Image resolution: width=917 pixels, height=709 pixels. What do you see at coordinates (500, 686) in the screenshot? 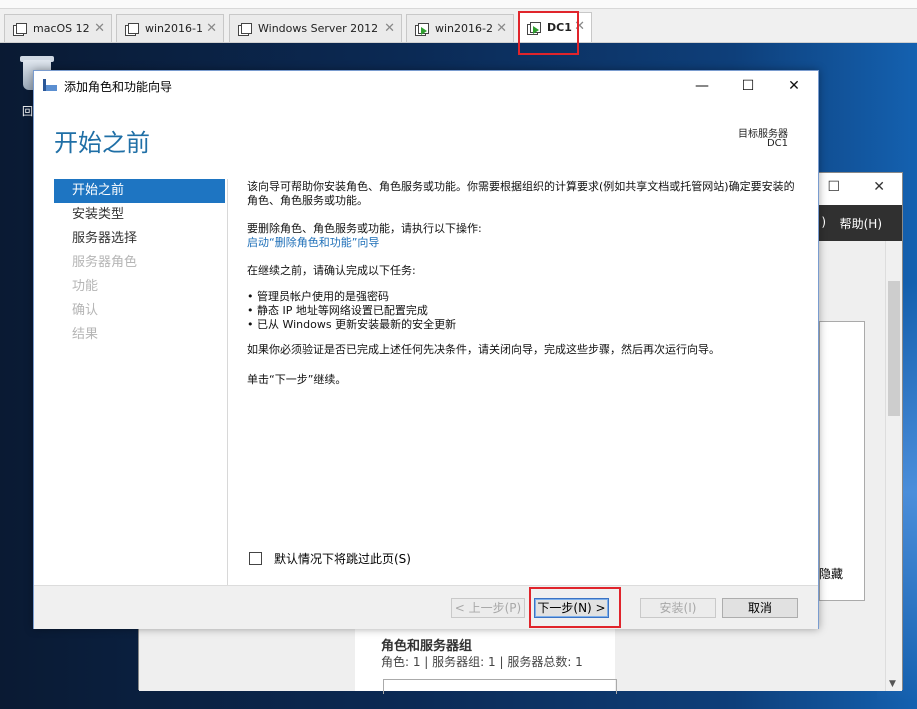
I see `role-tile` at bounding box center [500, 686].